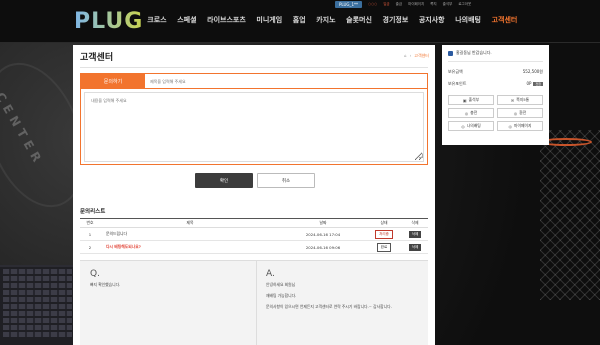 The width and height of the screenshot is (600, 345). I want to click on greeting-text: 홍길동님 반갑습니다., so click(474, 52).